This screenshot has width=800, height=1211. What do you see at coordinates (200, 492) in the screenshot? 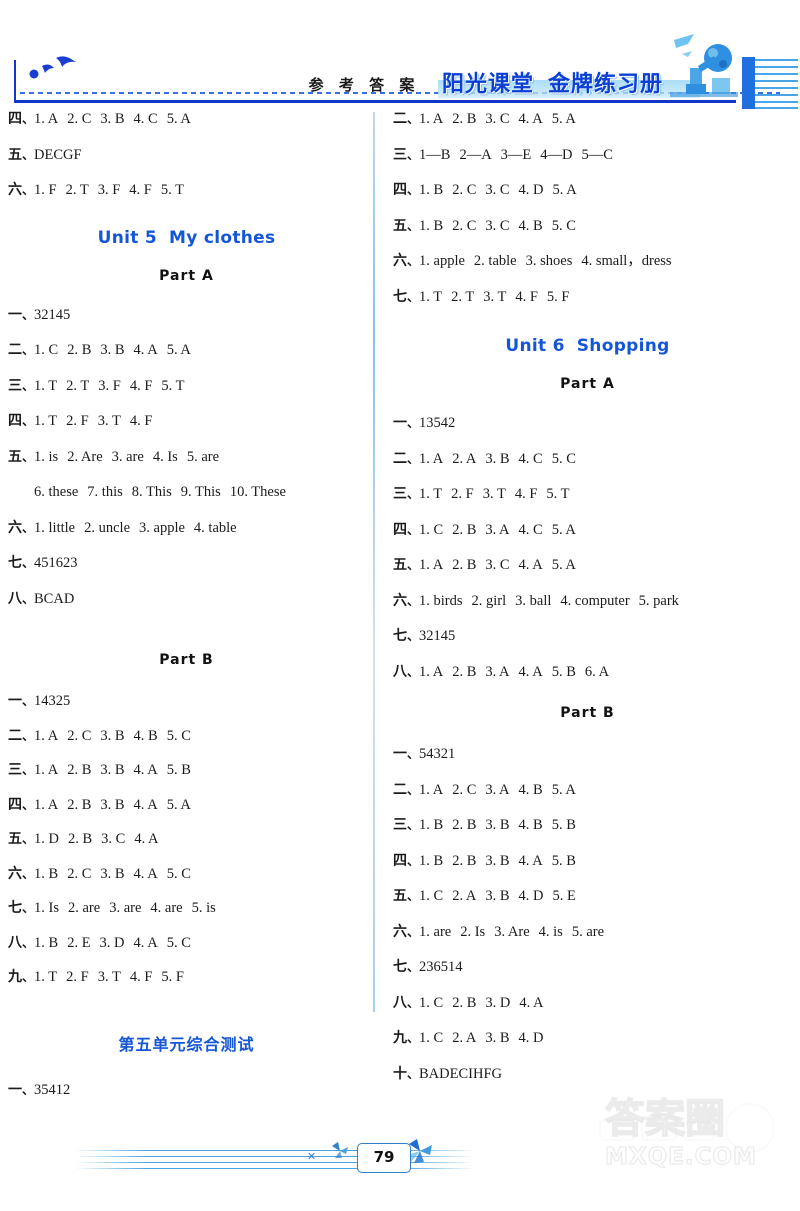
I see `answer-item: 9. This` at bounding box center [200, 492].